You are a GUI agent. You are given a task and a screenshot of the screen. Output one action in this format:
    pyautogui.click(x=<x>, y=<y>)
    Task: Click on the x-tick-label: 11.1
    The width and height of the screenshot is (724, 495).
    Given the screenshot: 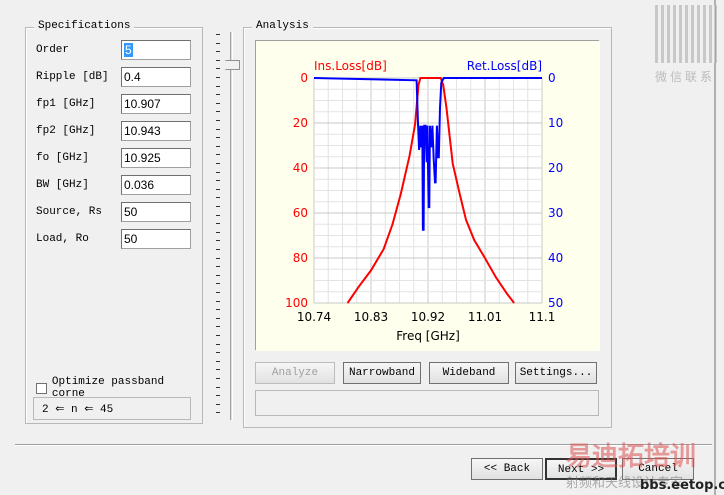 What is the action you would take?
    pyautogui.click(x=542, y=317)
    